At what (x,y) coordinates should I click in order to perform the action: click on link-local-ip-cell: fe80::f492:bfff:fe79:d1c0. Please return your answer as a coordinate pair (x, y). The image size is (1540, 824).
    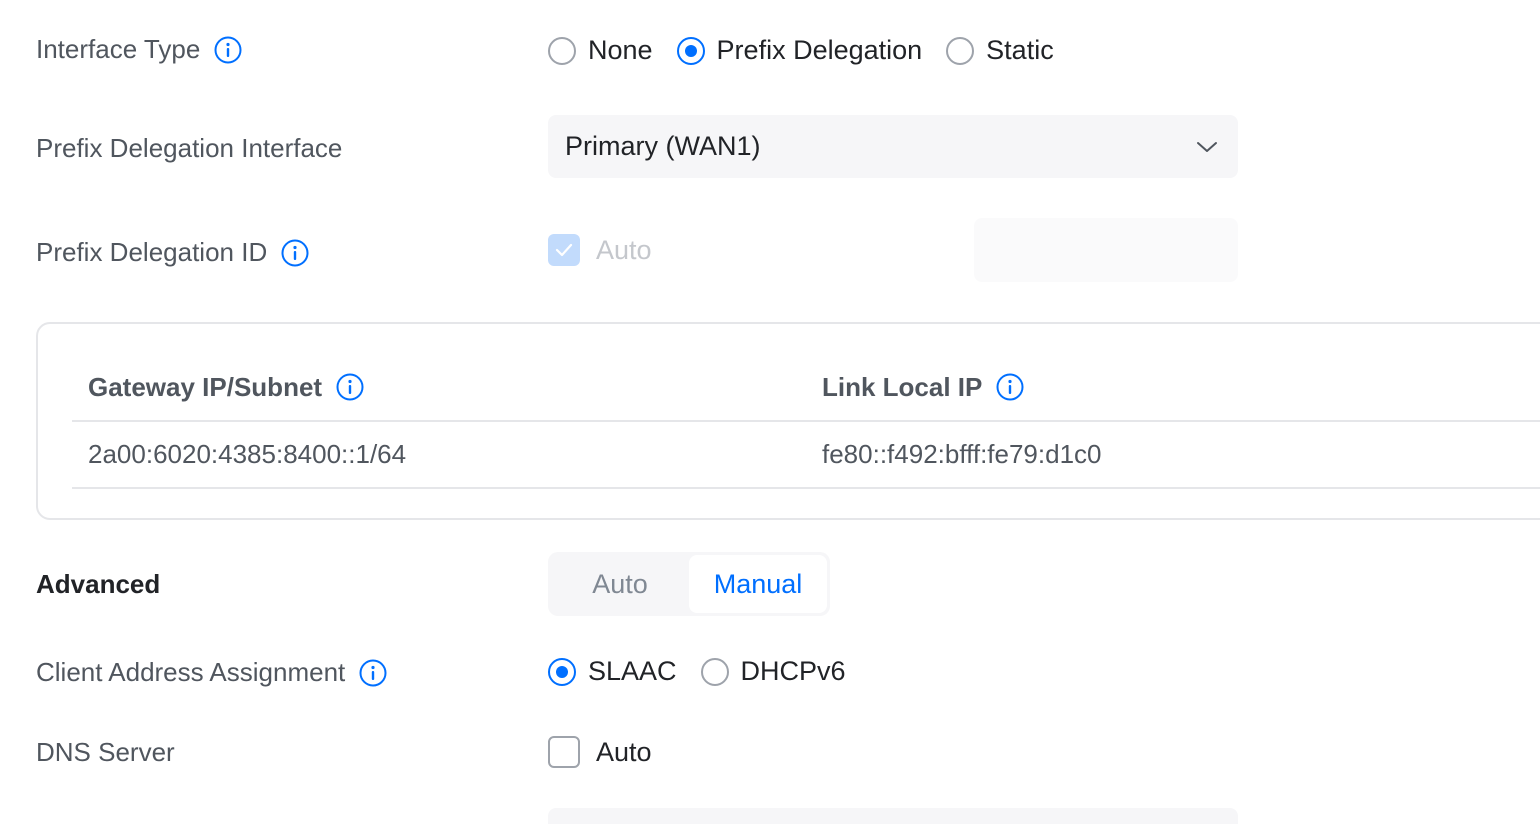
    Looking at the image, I should click on (962, 453).